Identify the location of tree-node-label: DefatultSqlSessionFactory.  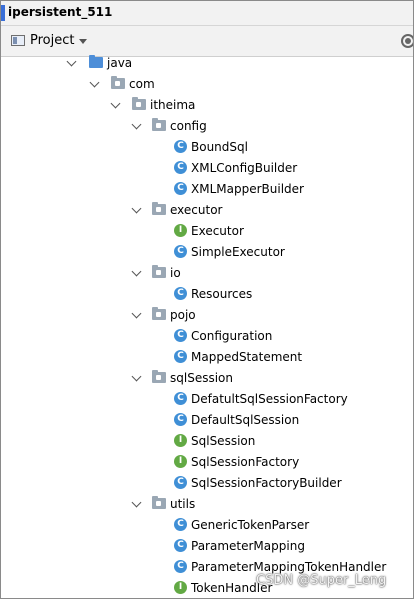
(269, 399).